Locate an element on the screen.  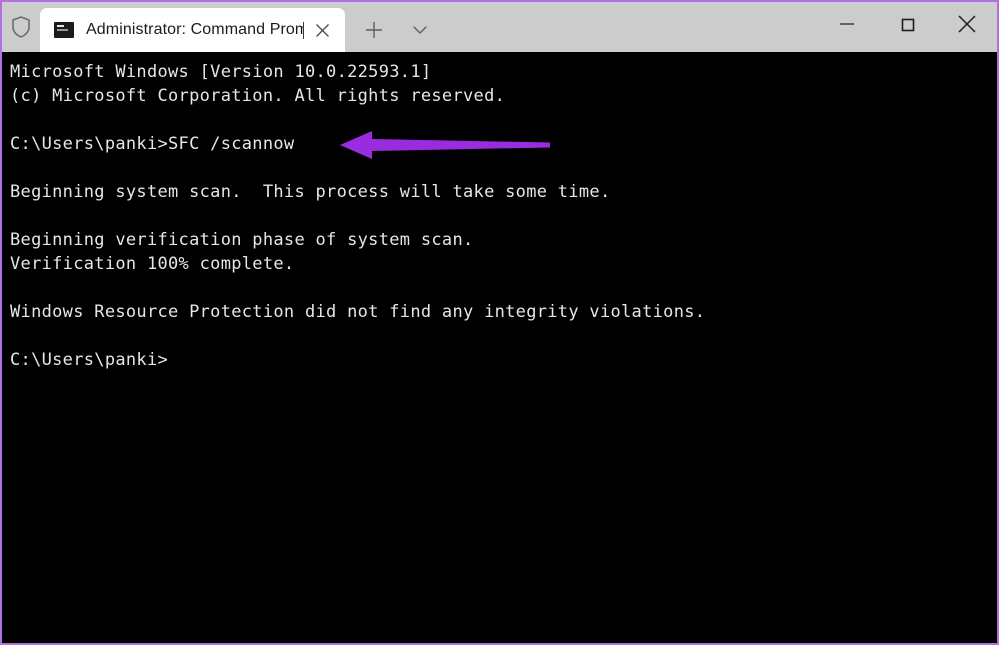
tab-title-truncation-caret is located at coordinates (303, 30).